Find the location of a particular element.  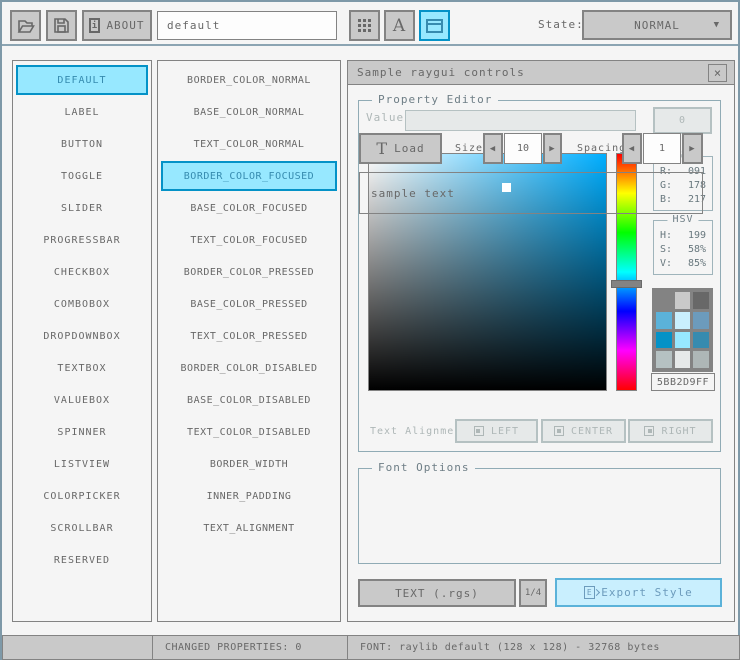

list-item: TEXTBOX is located at coordinates (82, 368).